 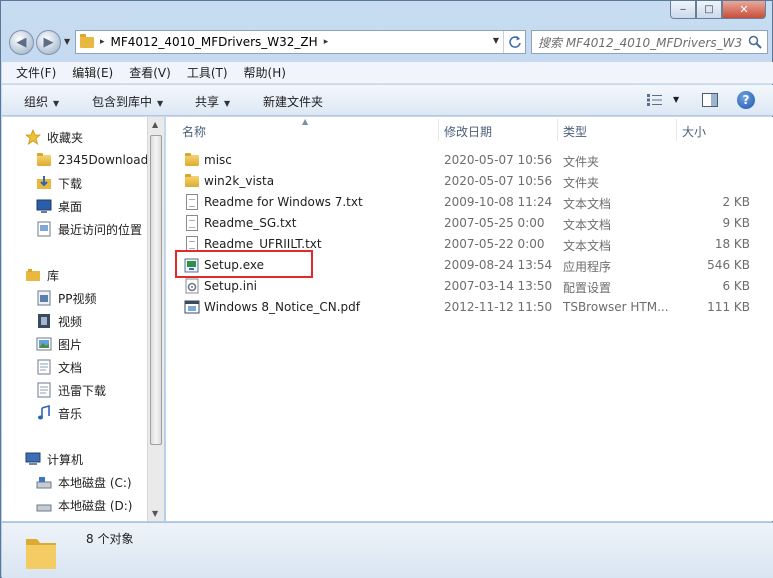 What do you see at coordinates (67, 41) in the screenshot?
I see `recent-pages-dropdown: ▼` at bounding box center [67, 41].